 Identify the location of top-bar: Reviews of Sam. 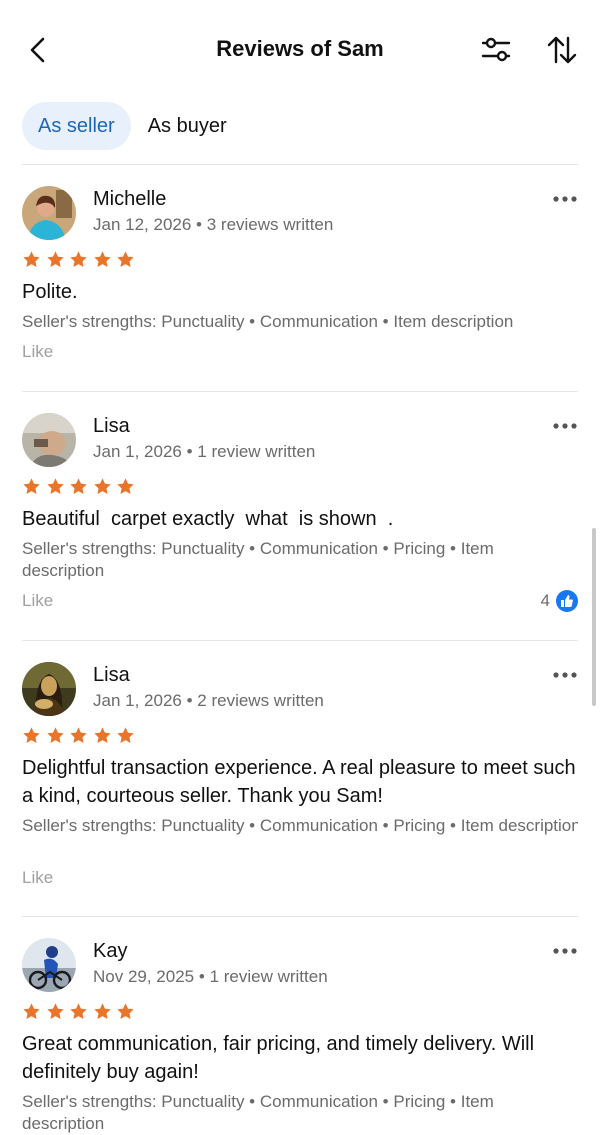
(300, 50).